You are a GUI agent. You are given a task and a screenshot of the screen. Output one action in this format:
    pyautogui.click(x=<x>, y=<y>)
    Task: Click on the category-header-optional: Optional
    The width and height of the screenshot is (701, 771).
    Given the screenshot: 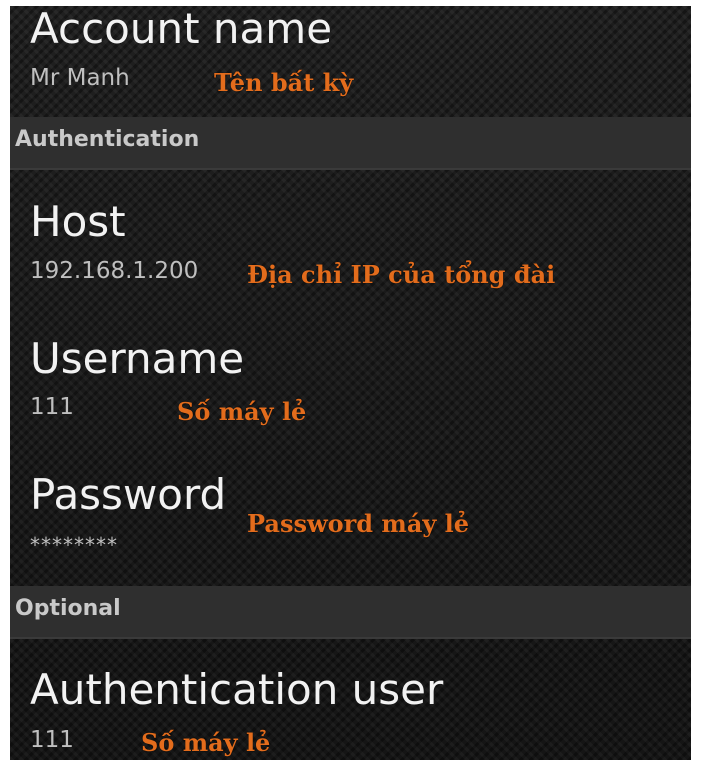 What is the action you would take?
    pyautogui.click(x=350, y=612)
    